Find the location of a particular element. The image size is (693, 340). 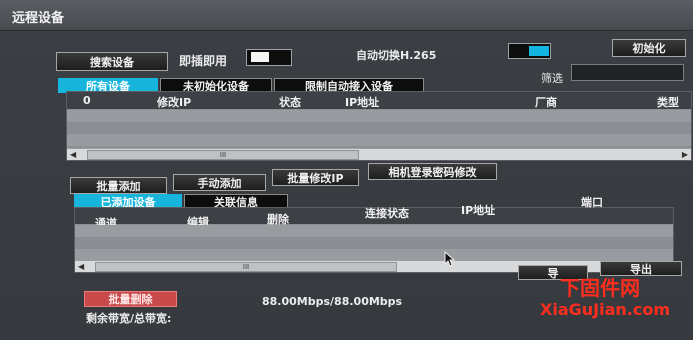

filter-input is located at coordinates (627, 72).